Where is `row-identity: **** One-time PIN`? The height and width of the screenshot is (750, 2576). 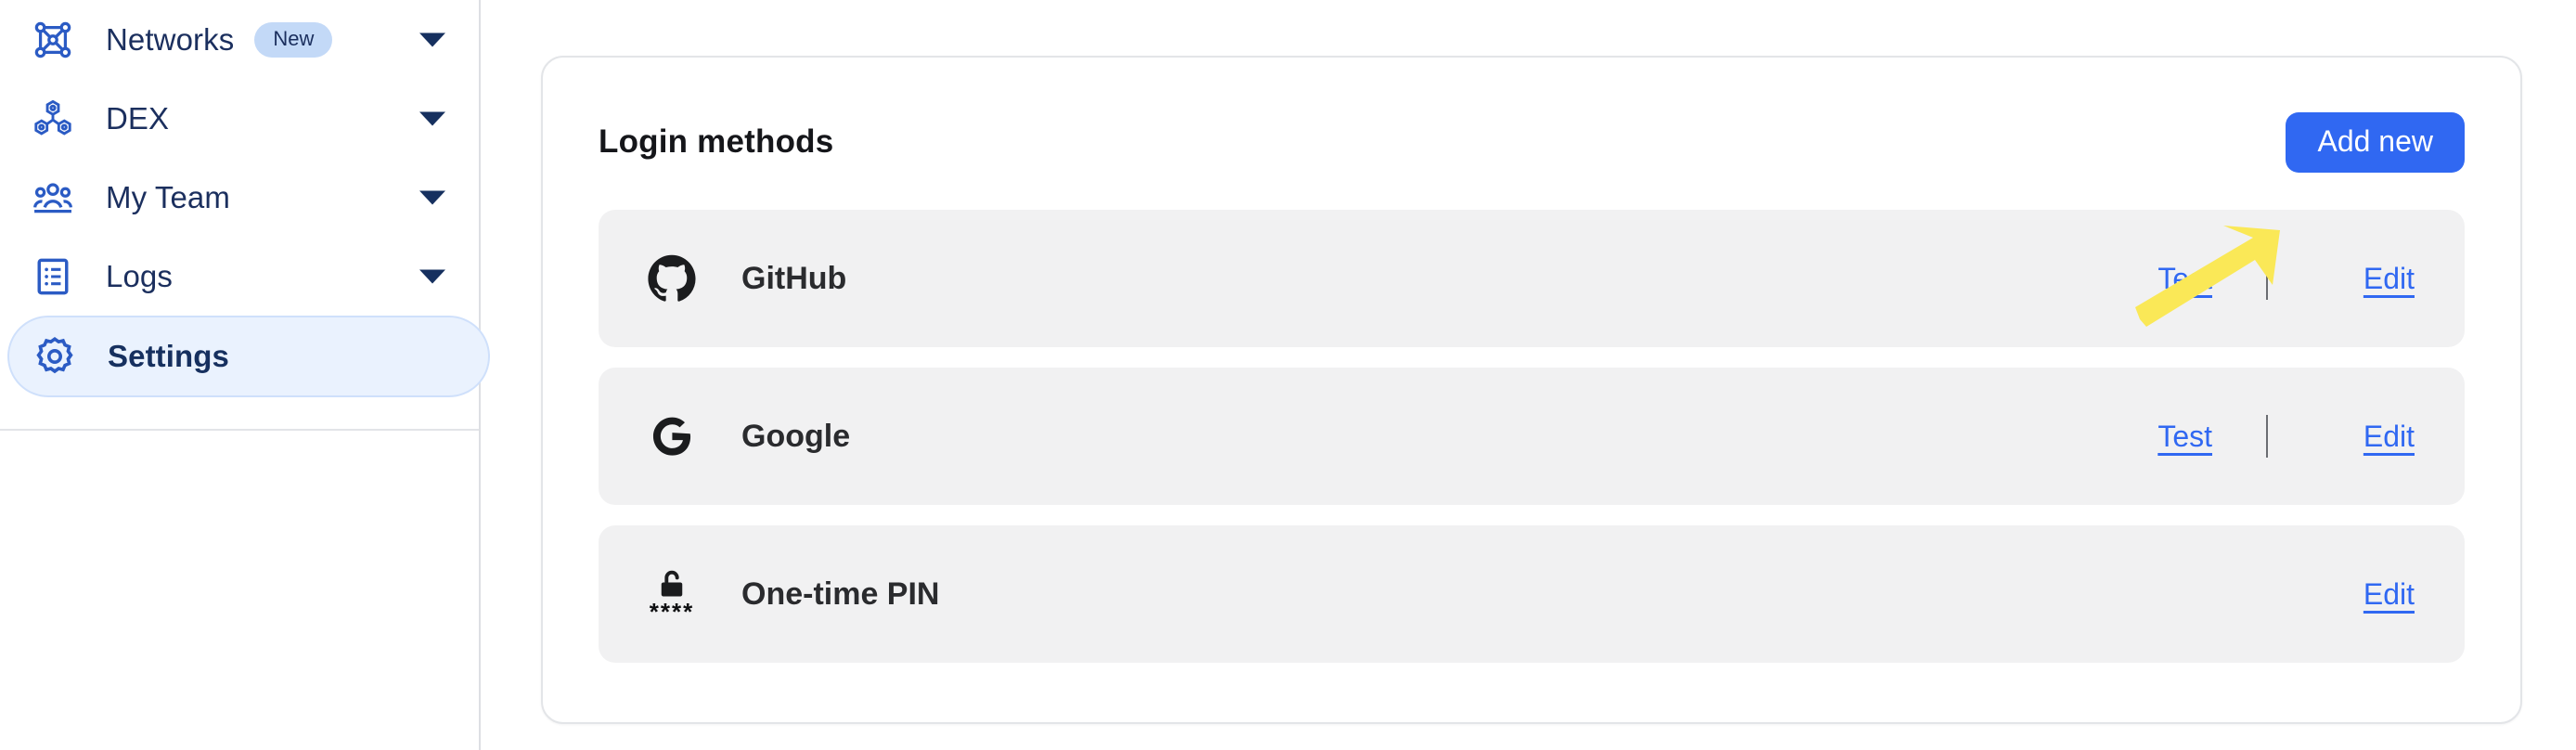 row-identity: **** One-time PIN is located at coordinates (791, 596).